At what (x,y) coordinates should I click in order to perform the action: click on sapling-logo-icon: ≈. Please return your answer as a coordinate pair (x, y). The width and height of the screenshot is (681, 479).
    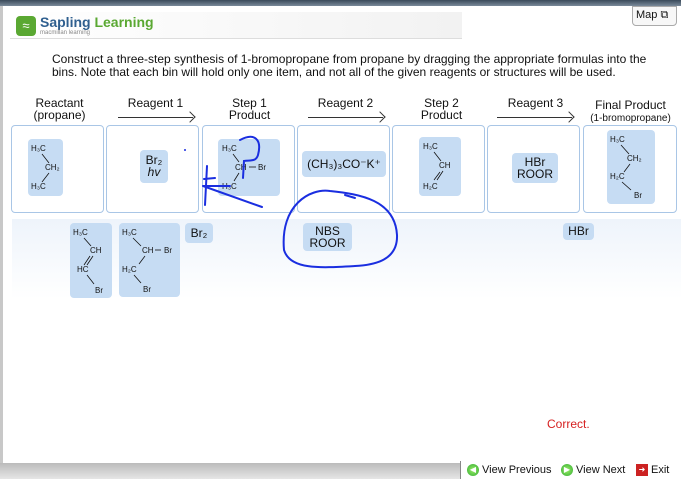
    Looking at the image, I should click on (26, 26).